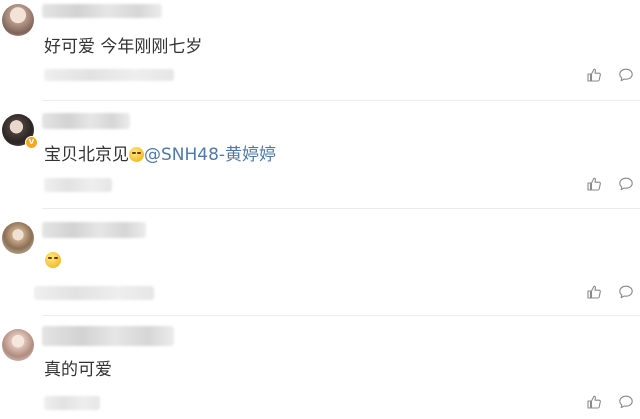 The width and height of the screenshot is (640, 419). I want to click on comment-text-plain: 宝贝北京见, so click(86, 155).